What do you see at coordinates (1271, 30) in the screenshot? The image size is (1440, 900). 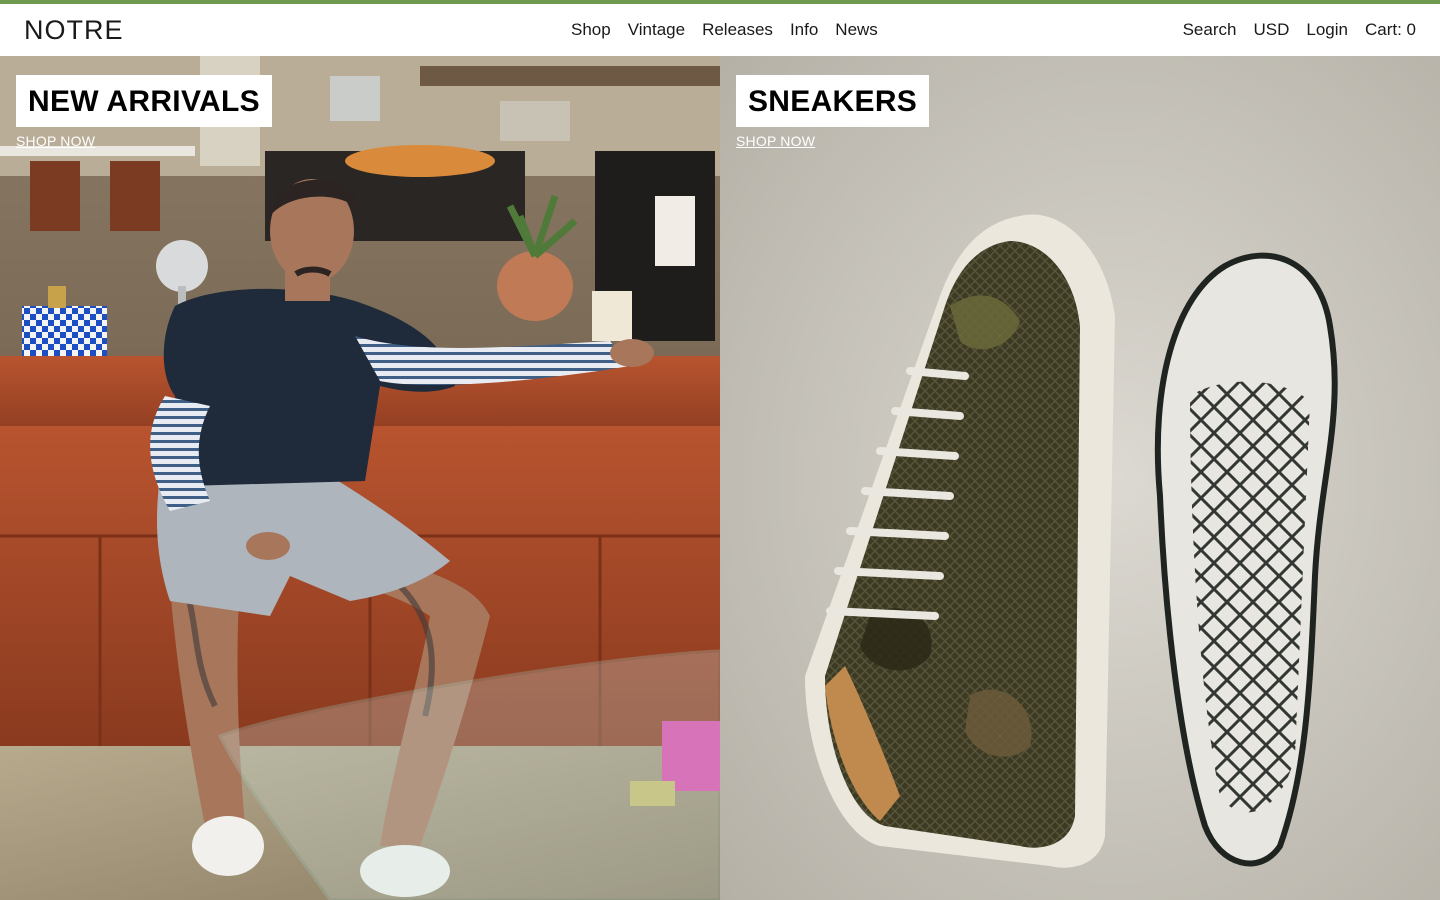 I see `currency-selector: USD` at bounding box center [1271, 30].